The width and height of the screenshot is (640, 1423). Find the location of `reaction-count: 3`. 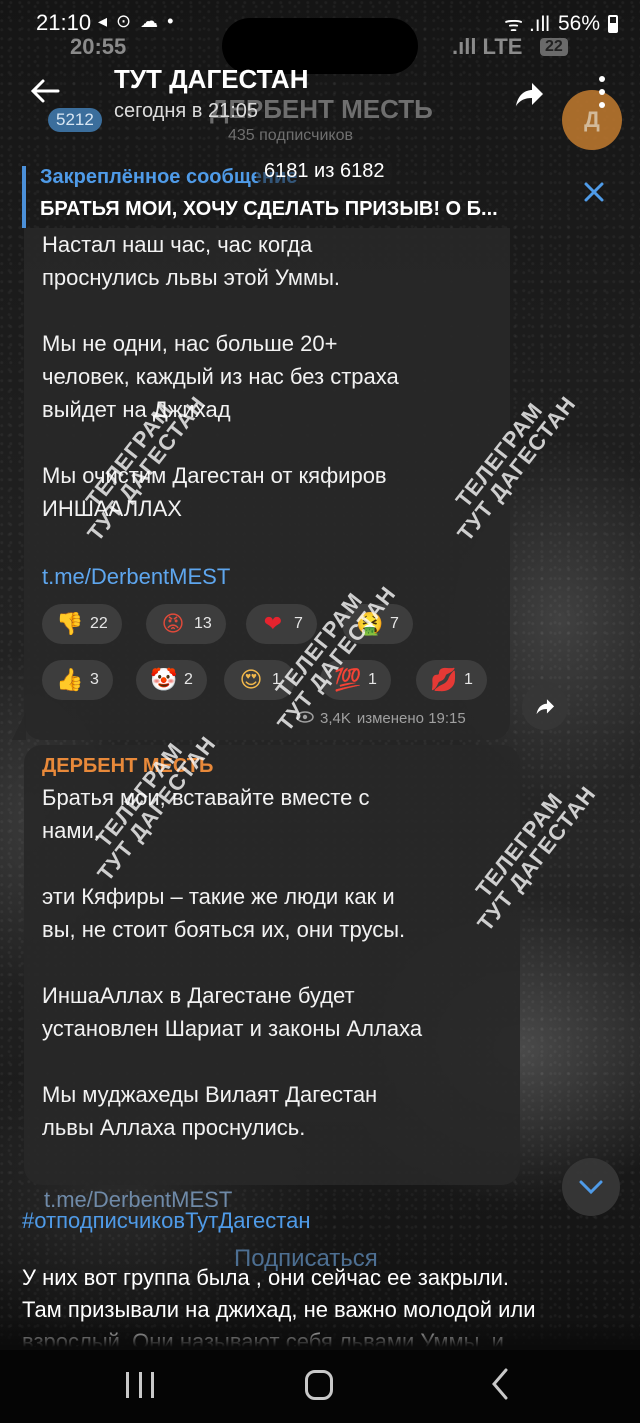

reaction-count: 3 is located at coordinates (94, 679).